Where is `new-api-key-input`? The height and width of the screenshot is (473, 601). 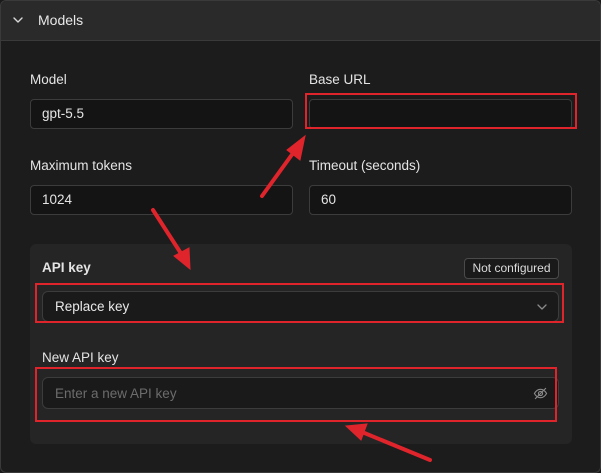 new-api-key-input is located at coordinates (283, 393).